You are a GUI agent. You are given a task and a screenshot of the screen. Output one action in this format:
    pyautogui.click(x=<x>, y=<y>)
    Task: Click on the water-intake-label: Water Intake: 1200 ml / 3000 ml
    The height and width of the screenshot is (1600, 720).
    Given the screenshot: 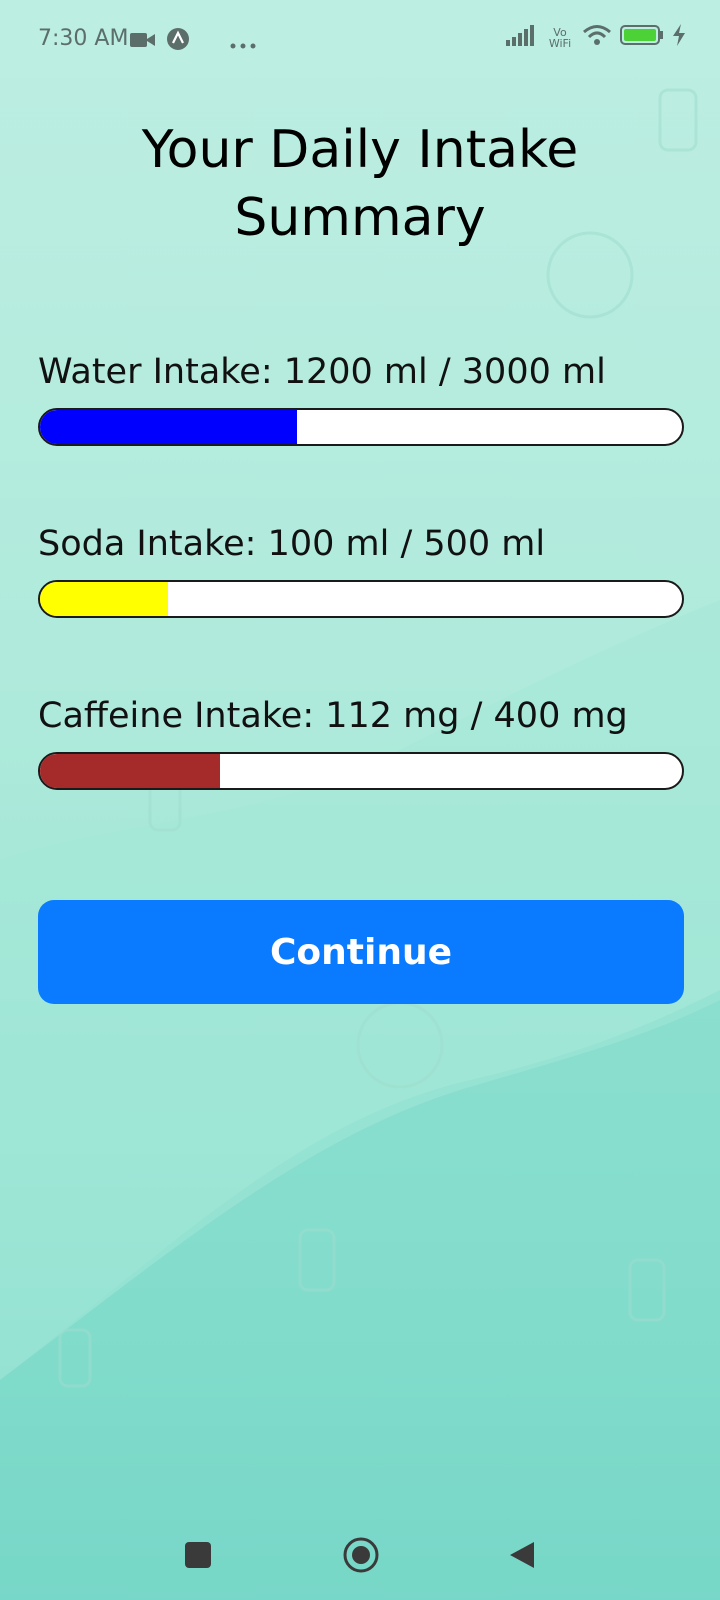 What is the action you would take?
    pyautogui.click(x=322, y=372)
    